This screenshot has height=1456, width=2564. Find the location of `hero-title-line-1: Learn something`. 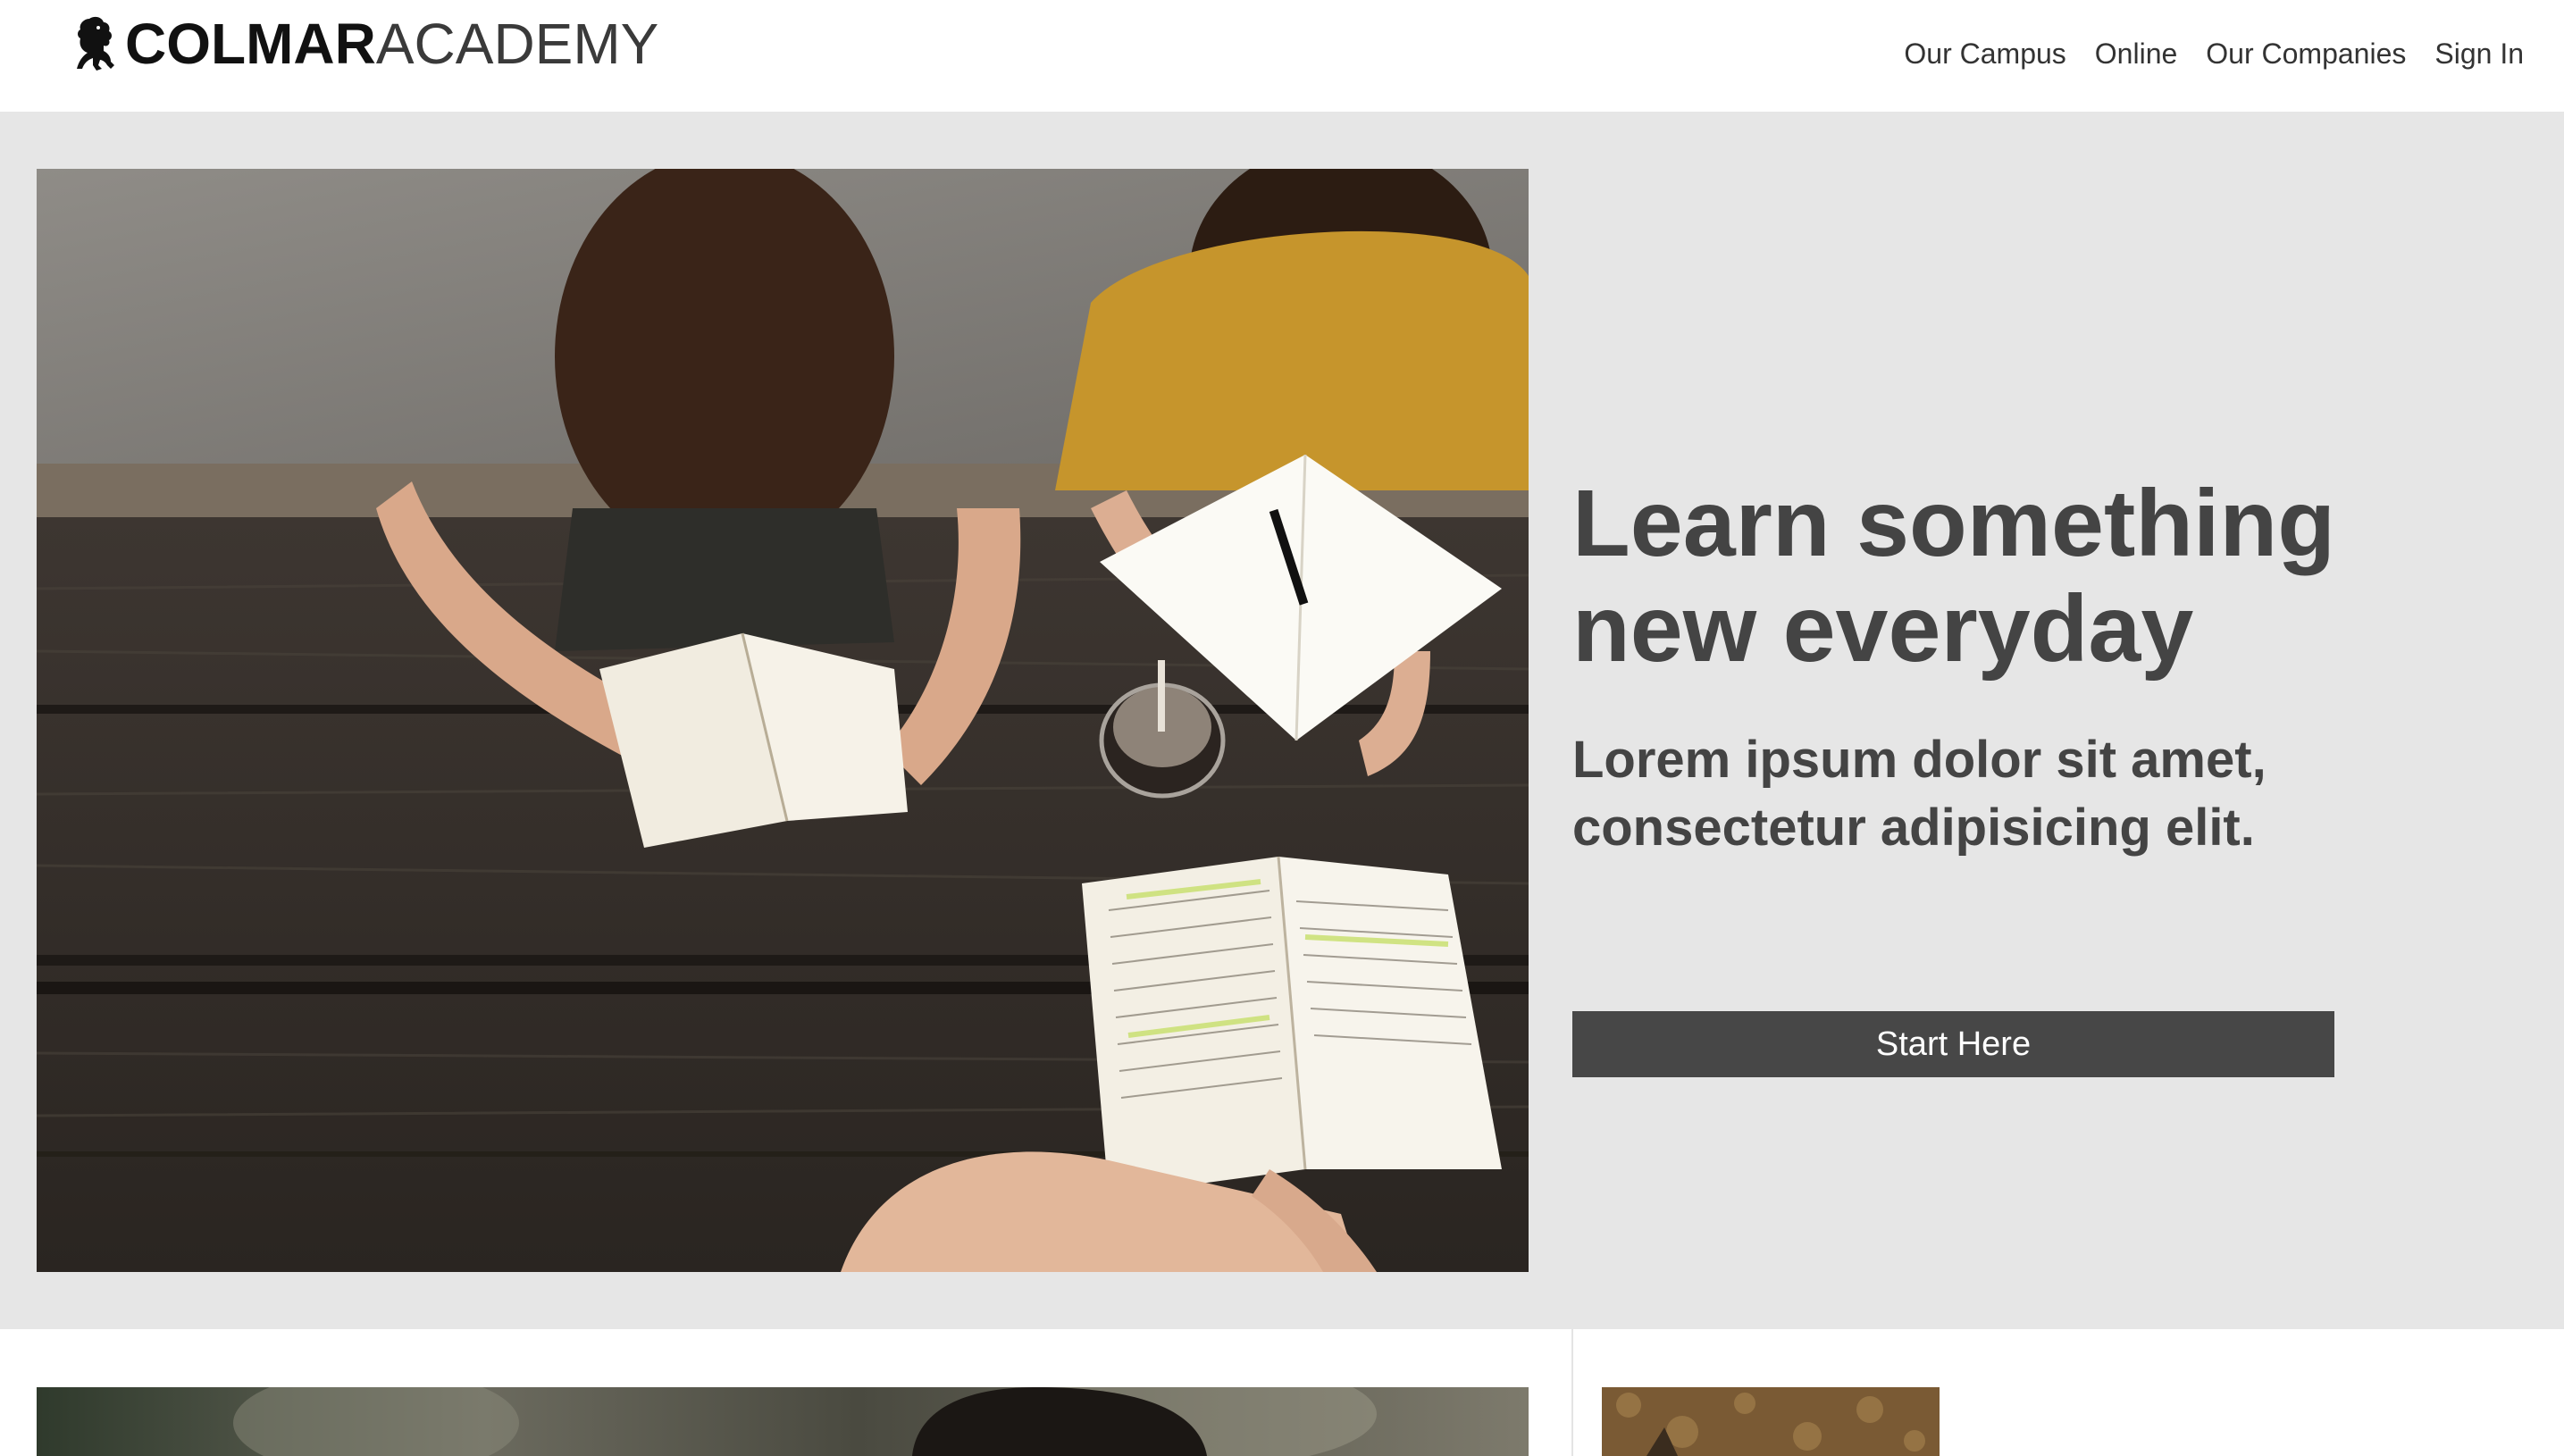

hero-title-line-1: Learn something is located at coordinates (1954, 523).